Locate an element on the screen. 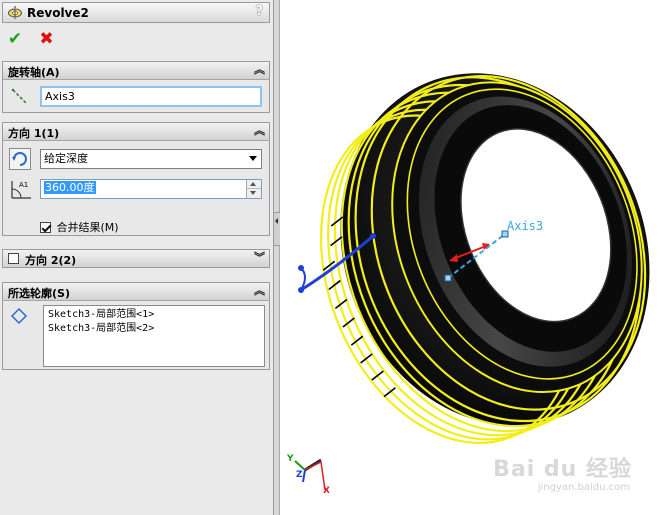 This screenshot has height=515, width=670. watermark: Bai du 经验 is located at coordinates (562, 469).